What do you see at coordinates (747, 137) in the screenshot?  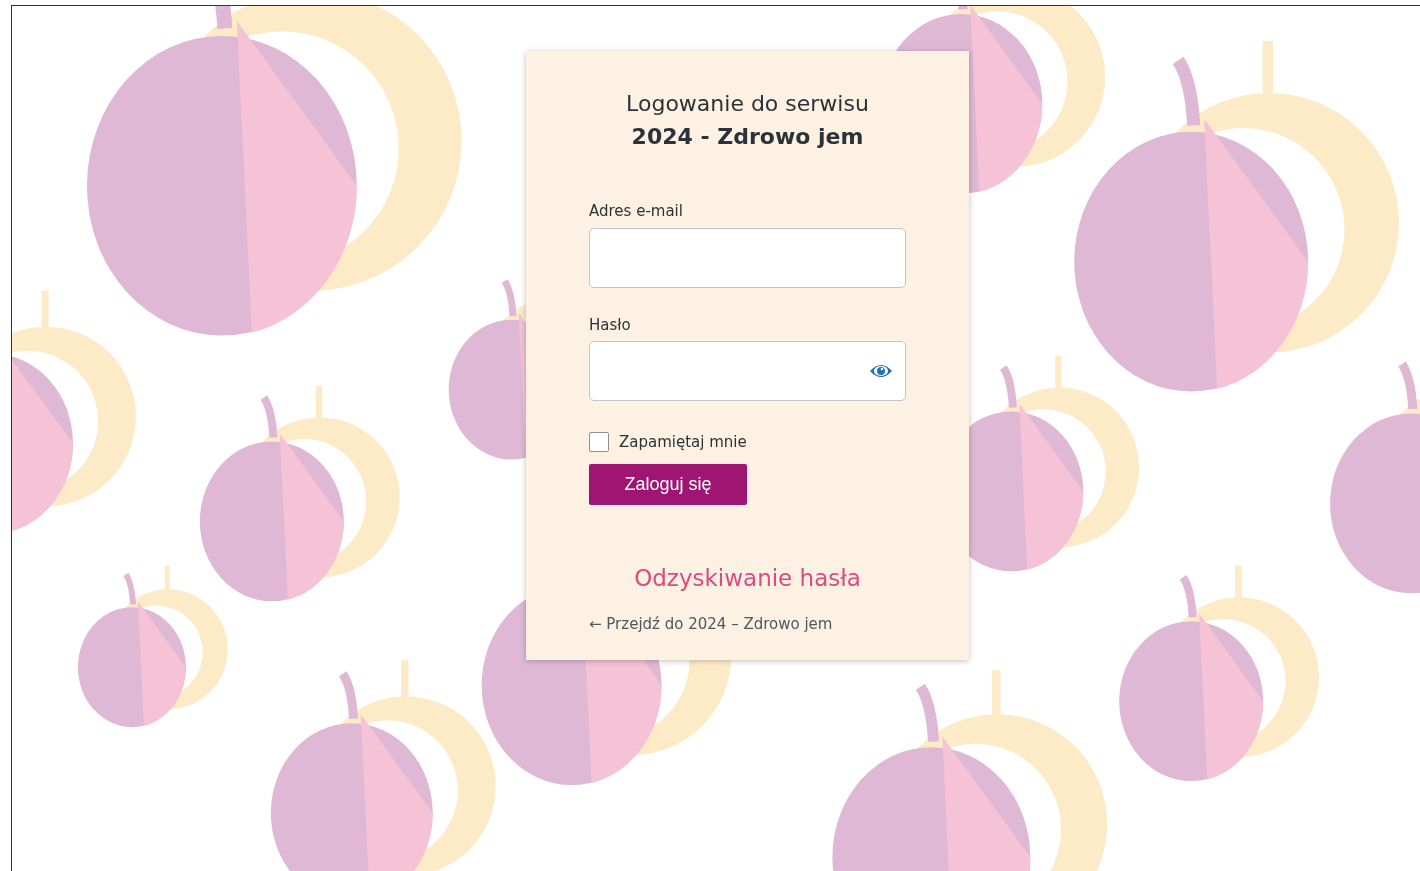 I see `site-name: 2024 - Zdrowo jem` at bounding box center [747, 137].